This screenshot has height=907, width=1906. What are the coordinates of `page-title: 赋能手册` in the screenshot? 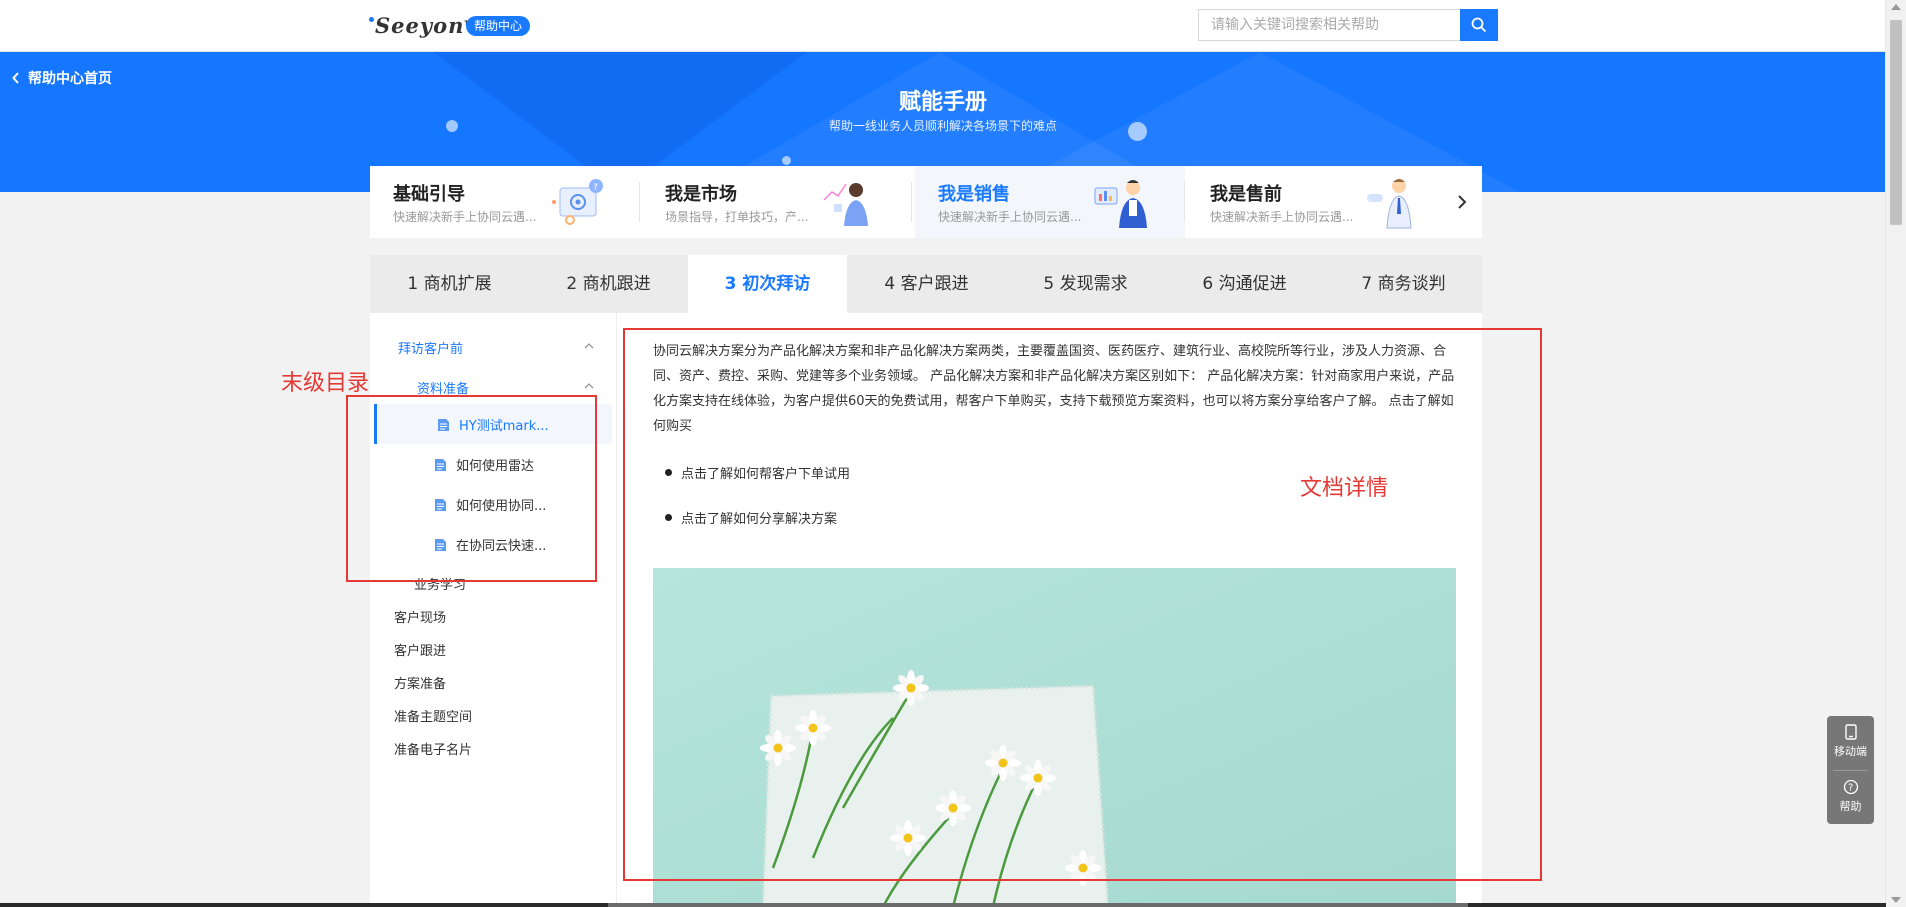 It's located at (942, 102).